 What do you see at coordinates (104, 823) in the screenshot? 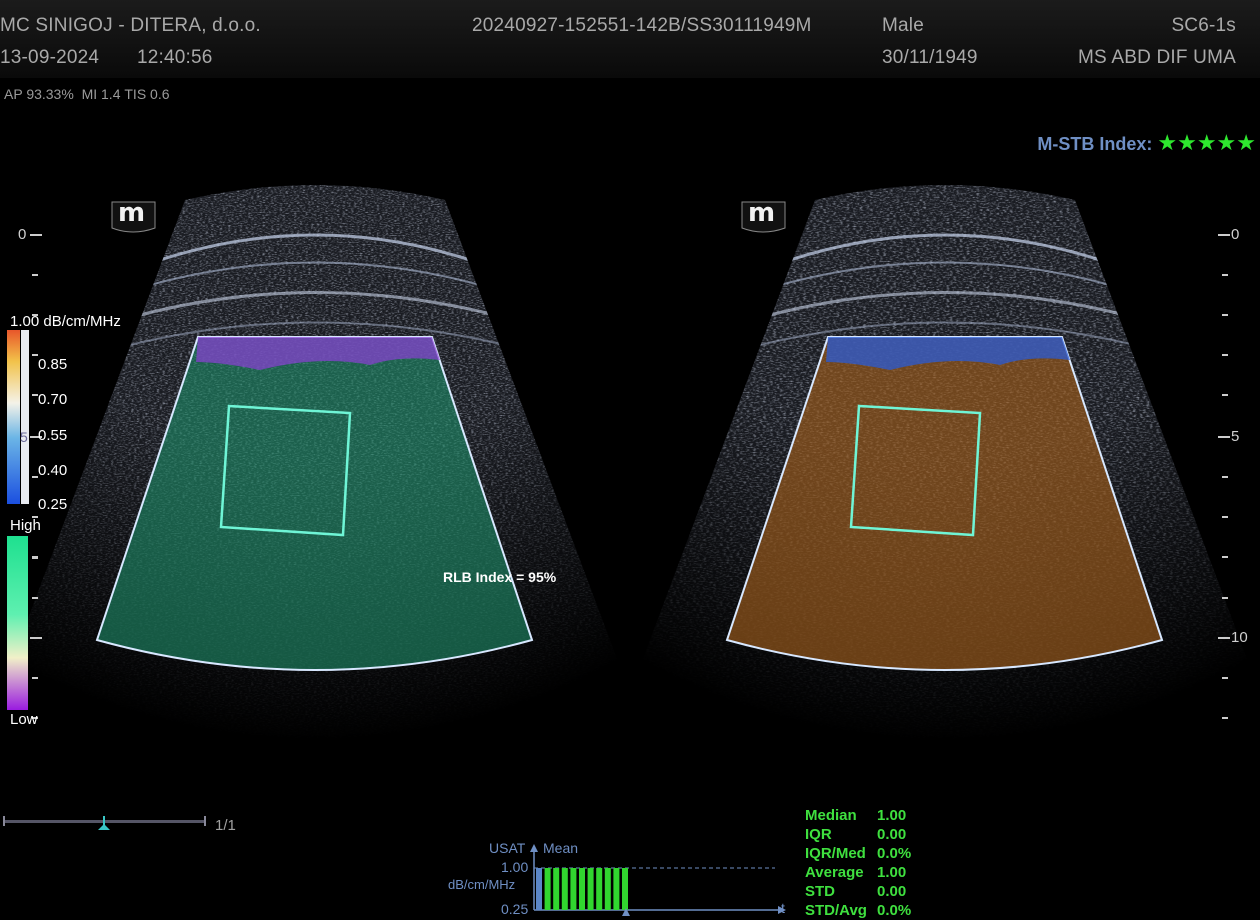
I see `cine-slider` at bounding box center [104, 823].